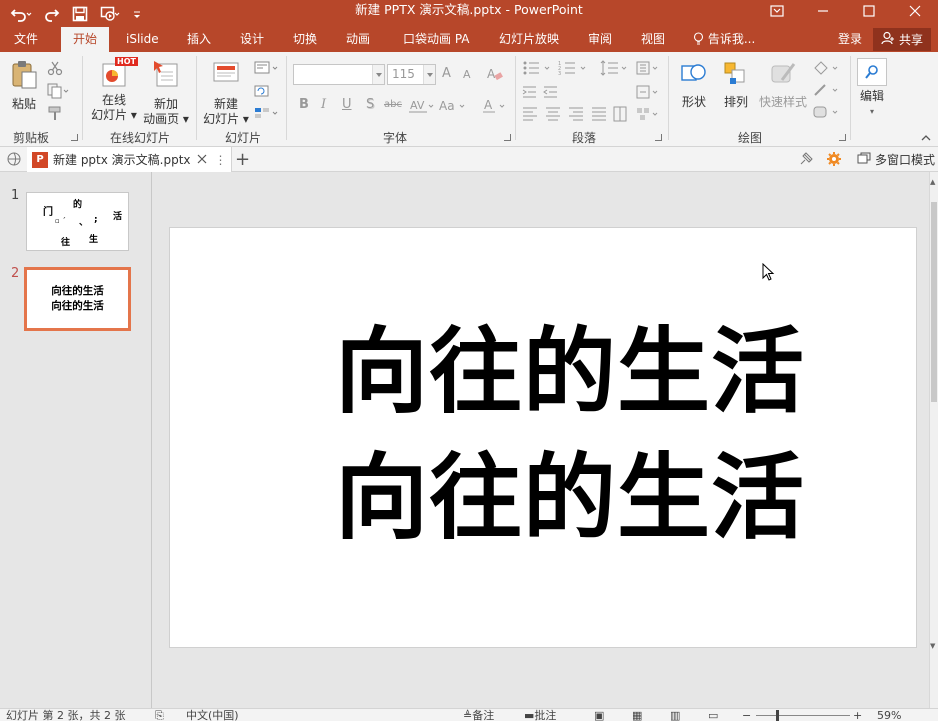 The image size is (938, 721). I want to click on slideshow-view-icon: ▭, so click(713, 715).